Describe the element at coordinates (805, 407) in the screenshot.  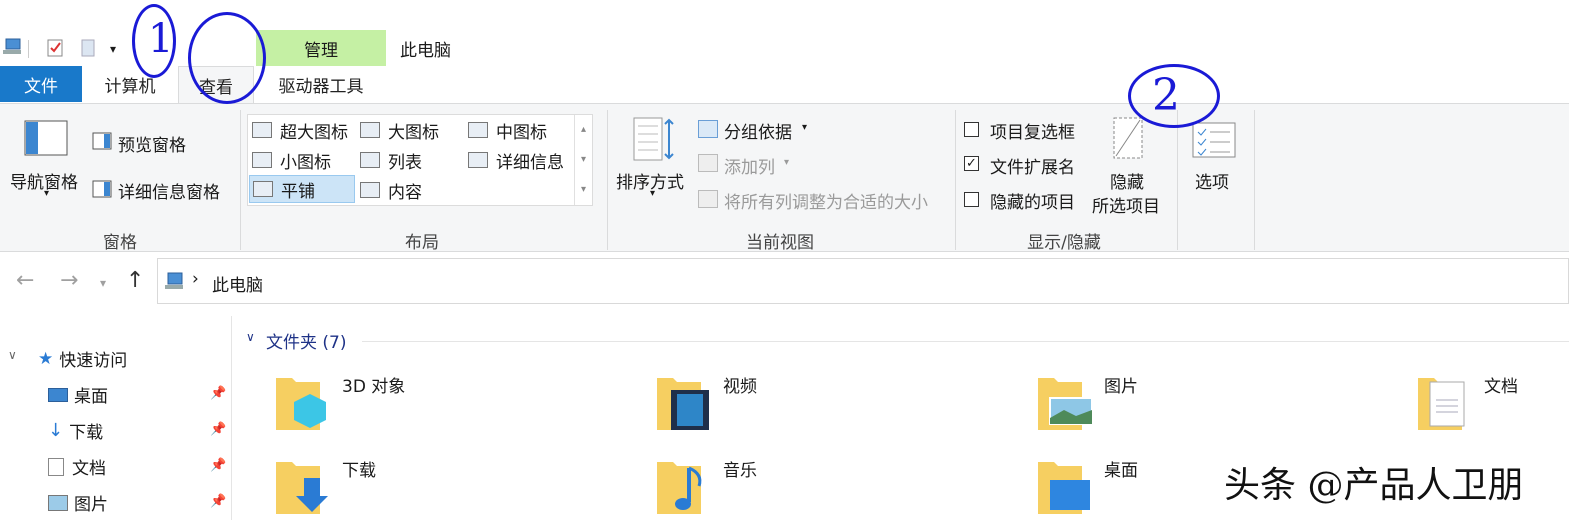
I see `folder-videos: 视频` at that location.